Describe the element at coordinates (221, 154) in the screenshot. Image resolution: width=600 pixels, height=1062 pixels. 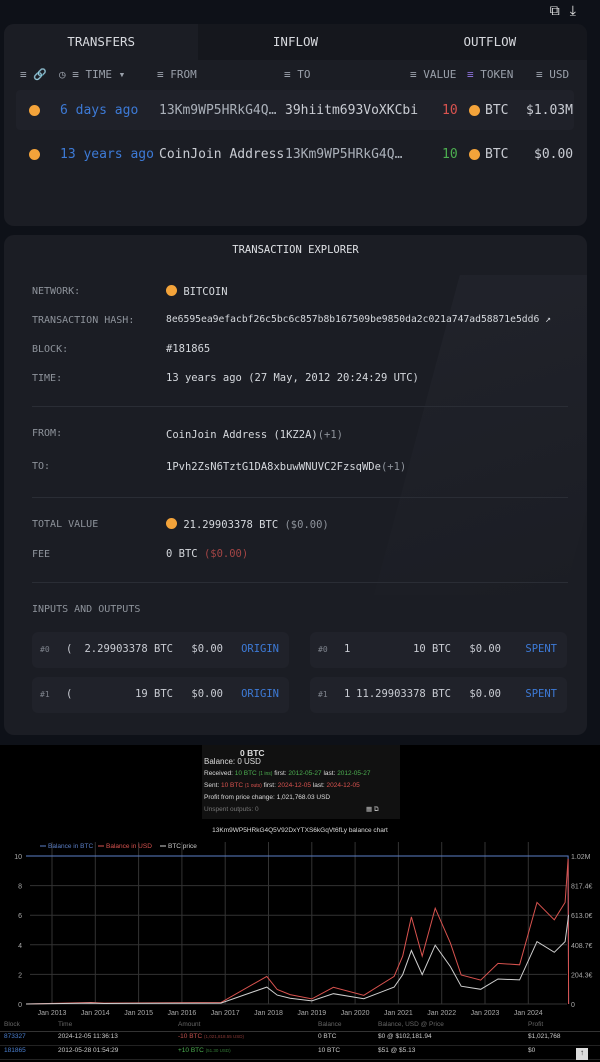
I see `transfer-from: CoinJoin Address` at that location.